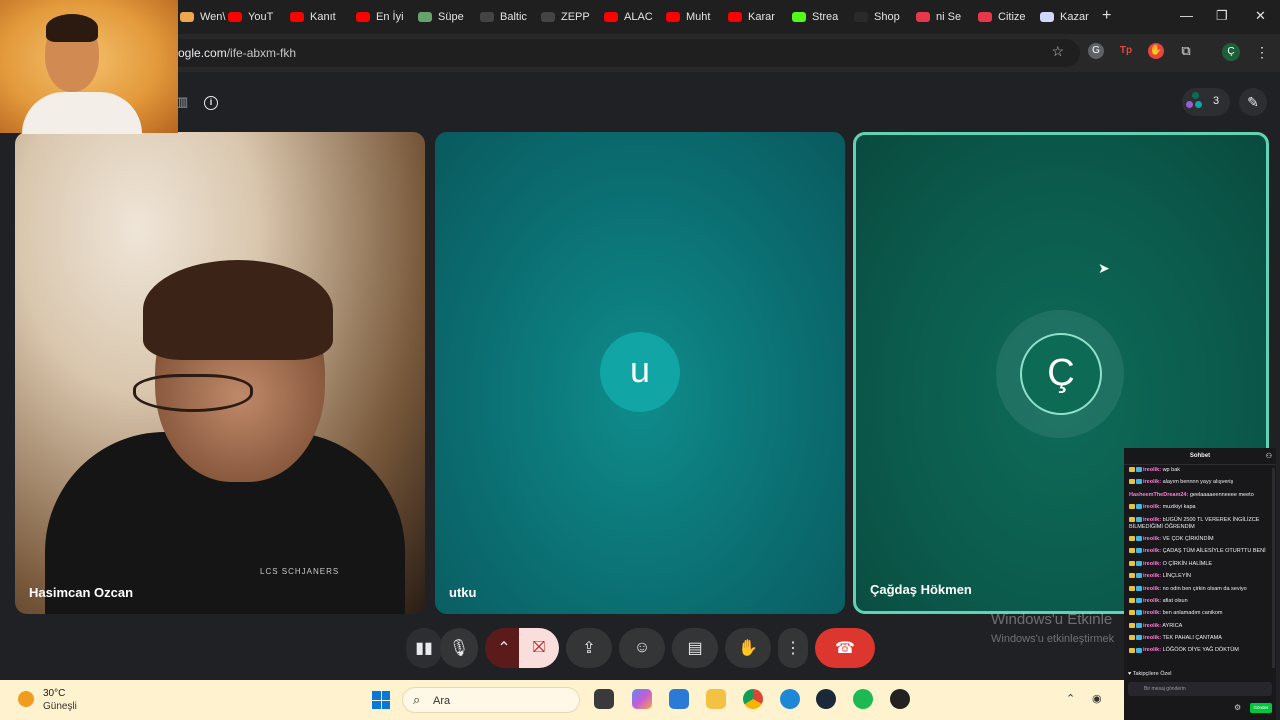 The image size is (1280, 720). What do you see at coordinates (820, 17) in the screenshot?
I see `browser-tab: Strea` at bounding box center [820, 17].